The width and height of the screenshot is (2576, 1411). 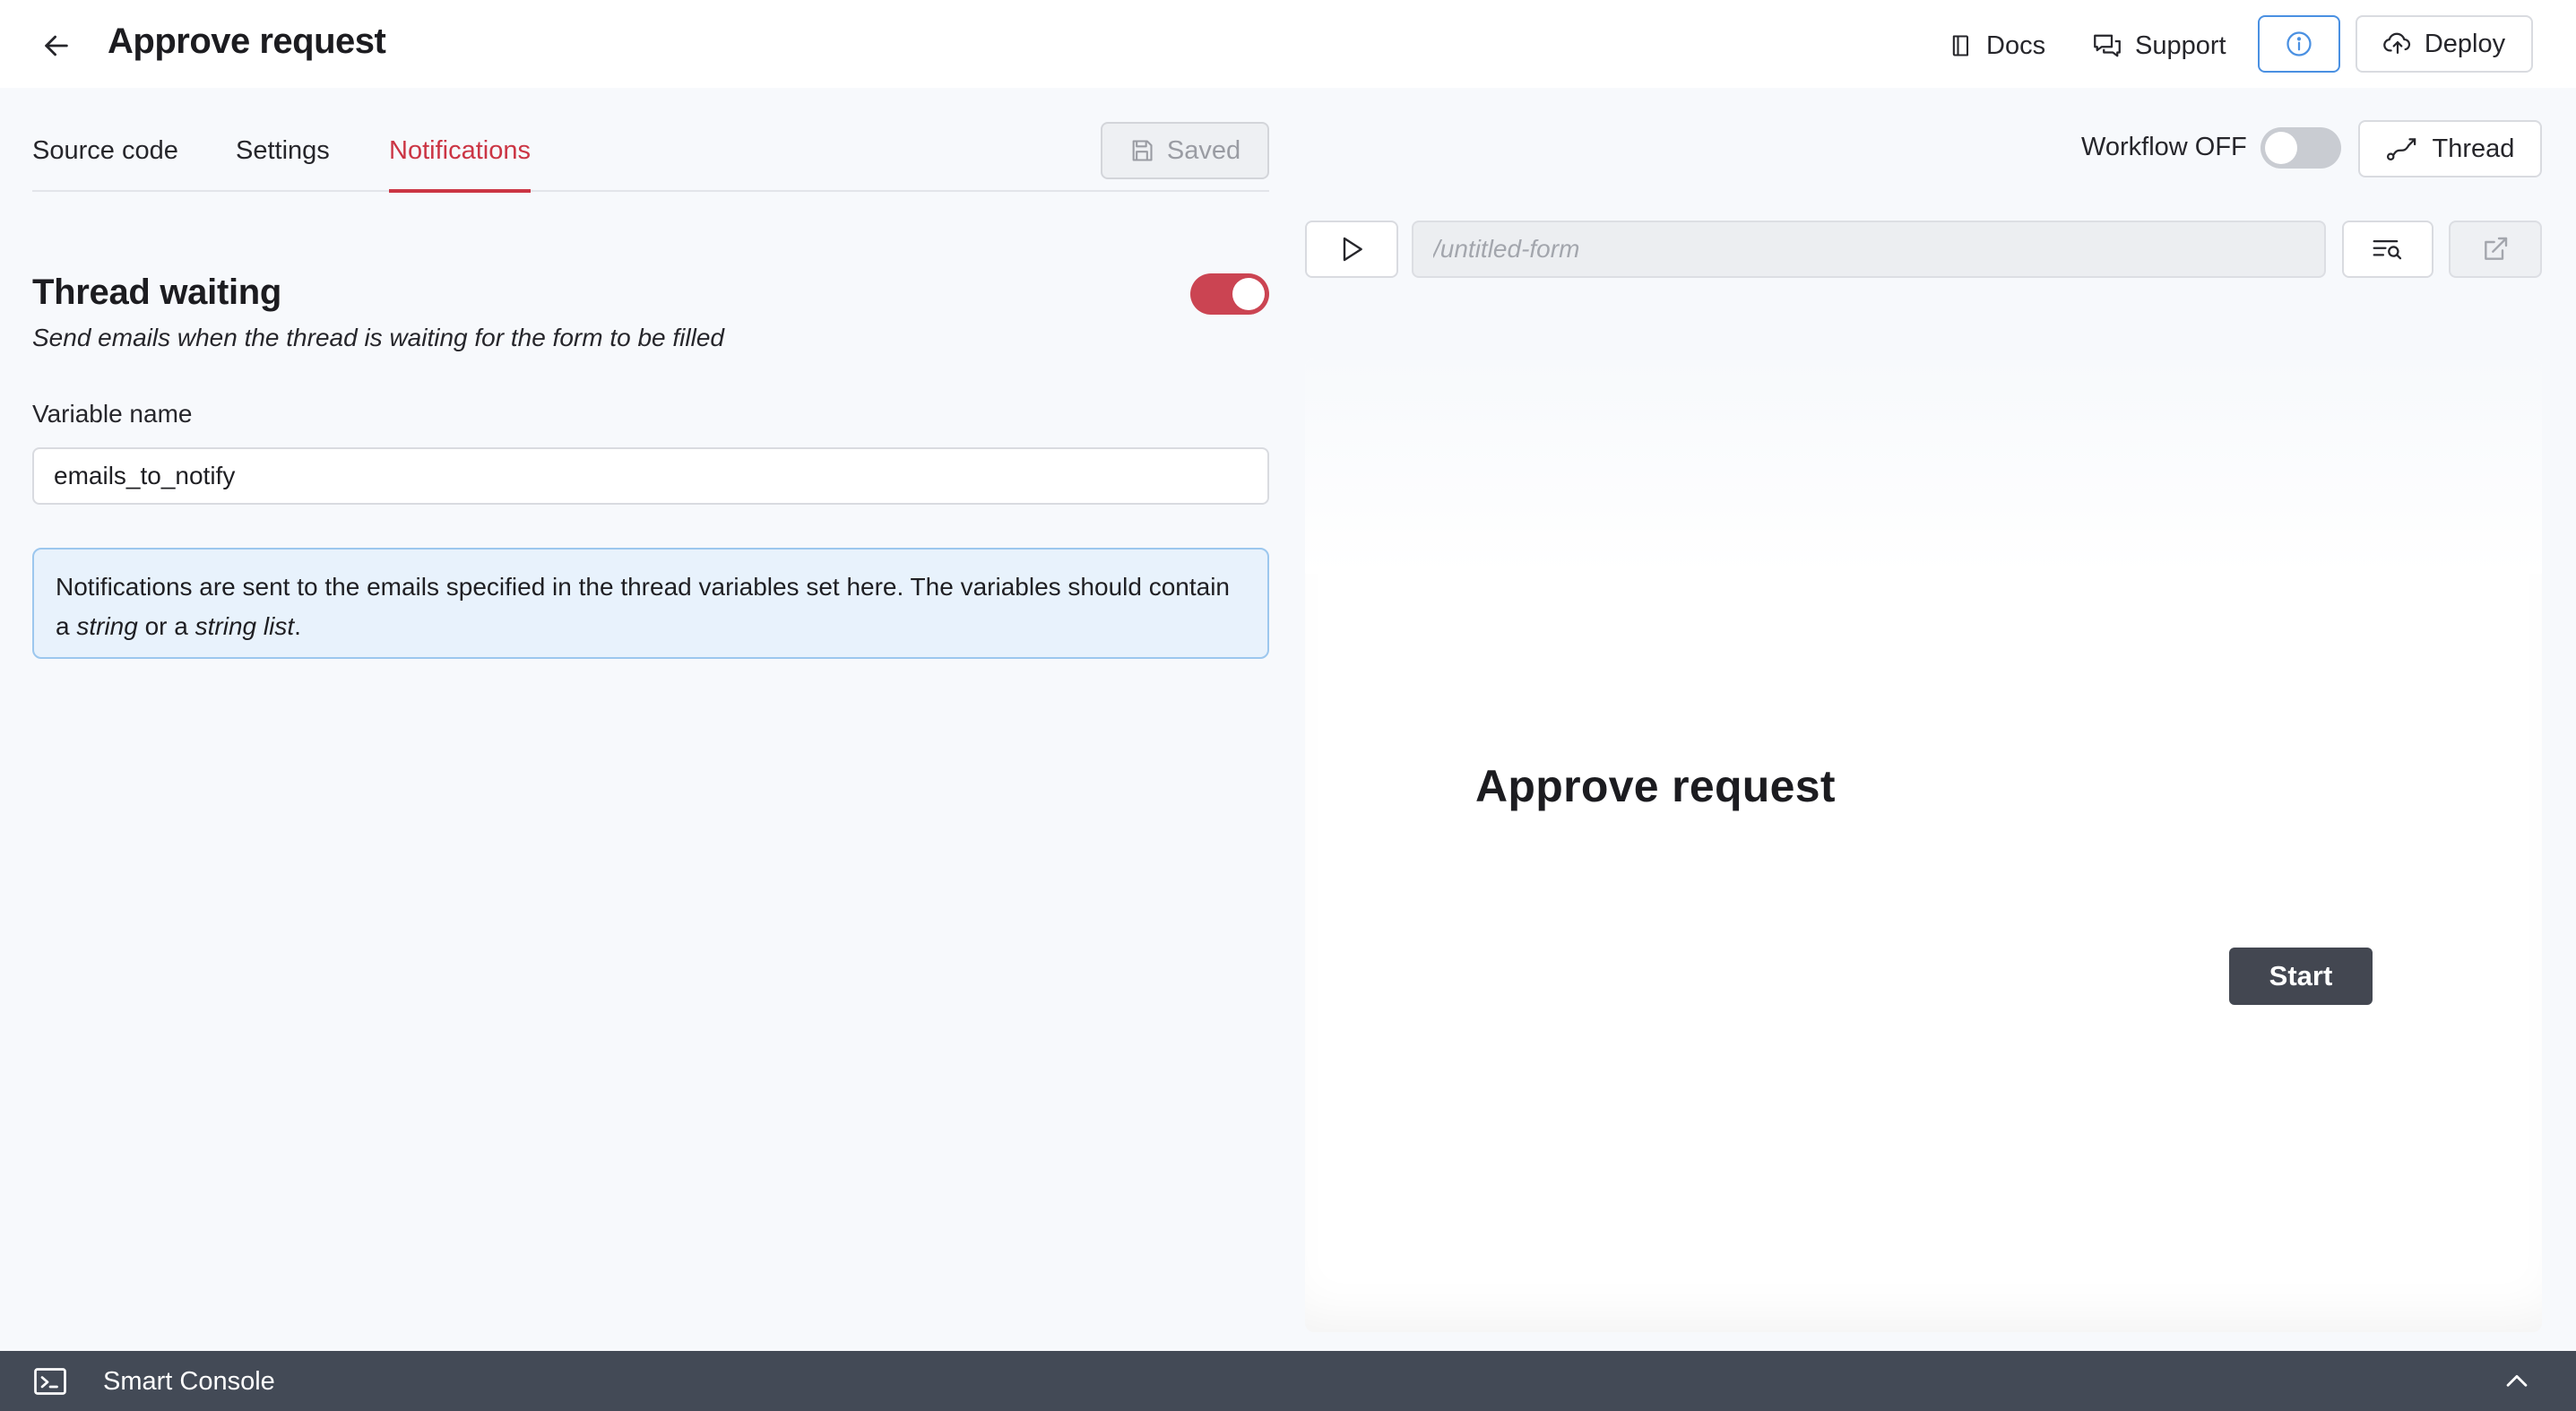 What do you see at coordinates (50, 1381) in the screenshot?
I see `terminal-icon` at bounding box center [50, 1381].